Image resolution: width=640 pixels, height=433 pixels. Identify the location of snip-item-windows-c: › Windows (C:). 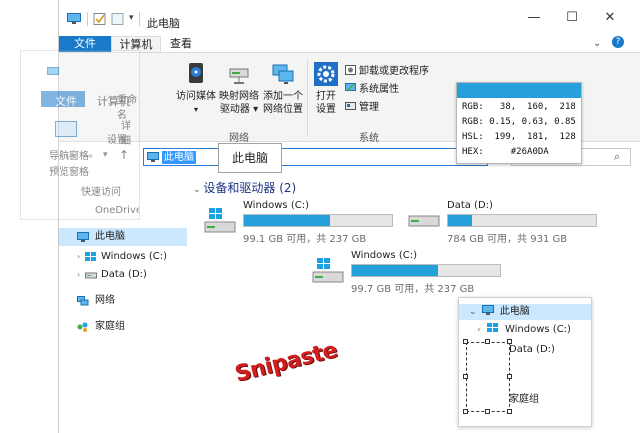
(524, 330).